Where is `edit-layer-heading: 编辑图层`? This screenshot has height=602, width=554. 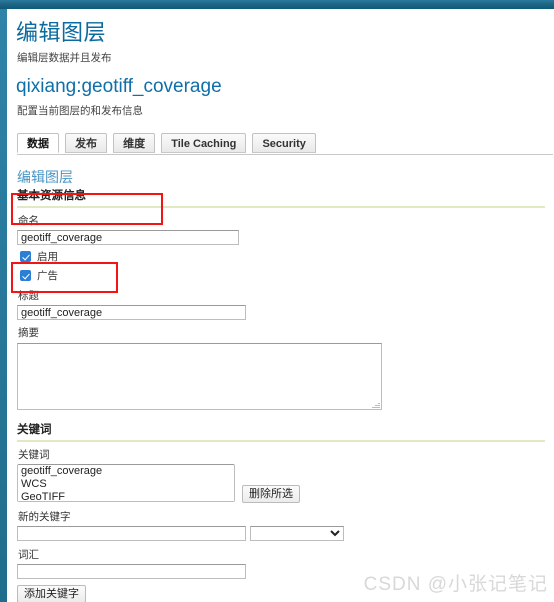
edit-layer-heading: 编辑图层 is located at coordinates (45, 177).